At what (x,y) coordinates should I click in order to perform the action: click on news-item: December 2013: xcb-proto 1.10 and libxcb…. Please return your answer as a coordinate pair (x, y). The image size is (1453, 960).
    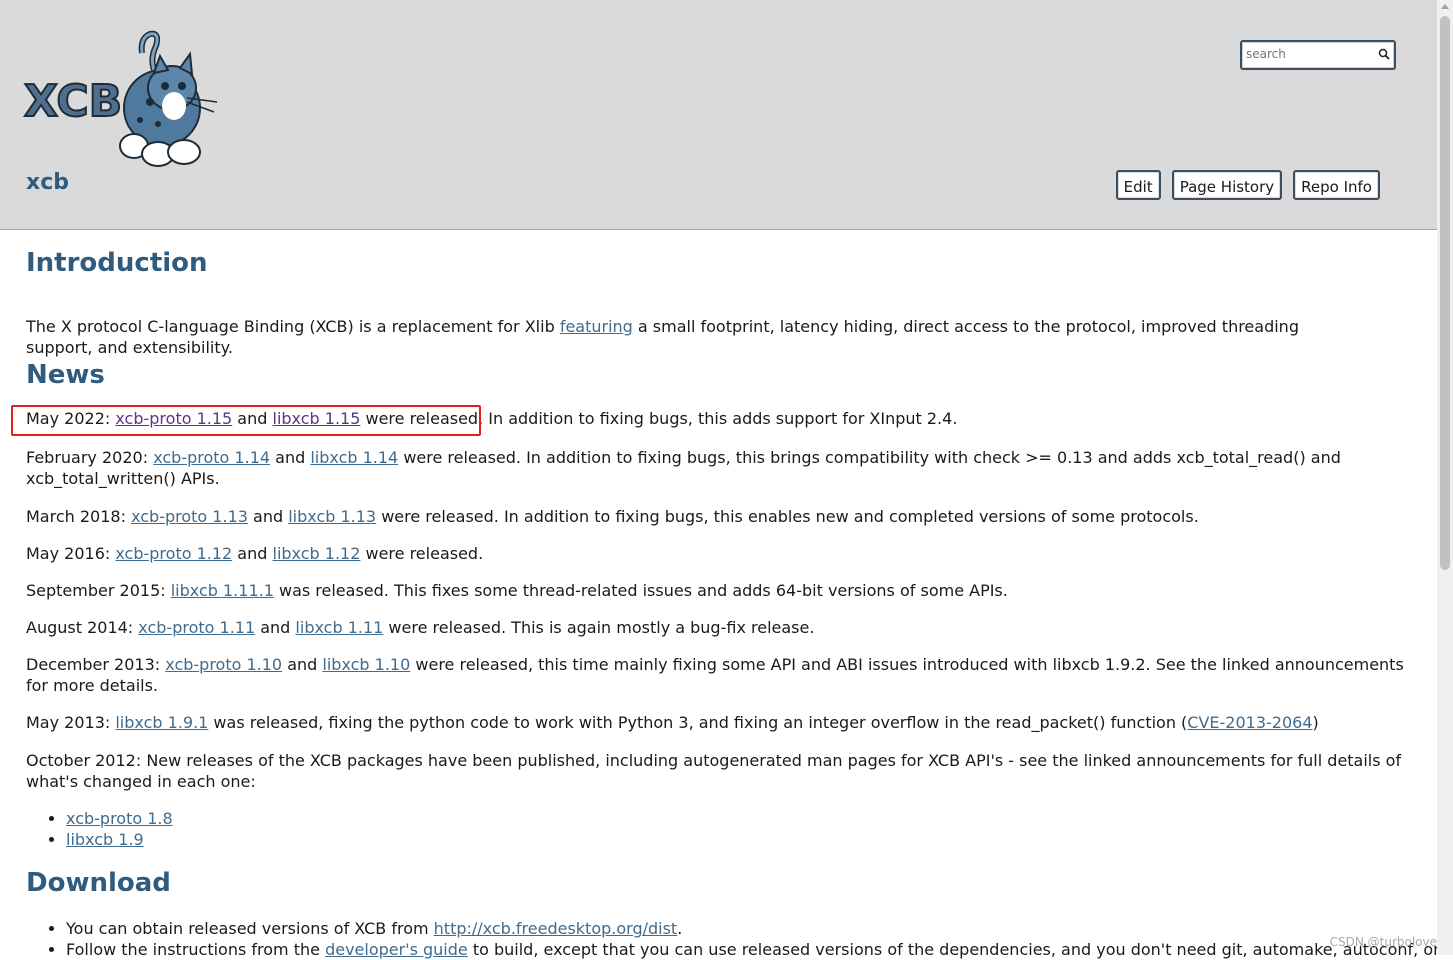
    Looking at the image, I should click on (715, 675).